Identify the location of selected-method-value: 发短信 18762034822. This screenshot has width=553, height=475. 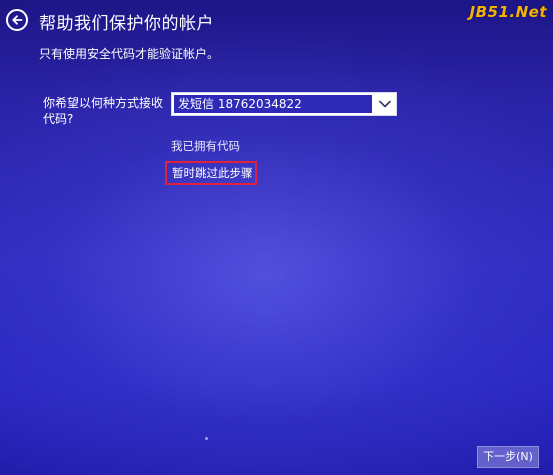
(273, 104).